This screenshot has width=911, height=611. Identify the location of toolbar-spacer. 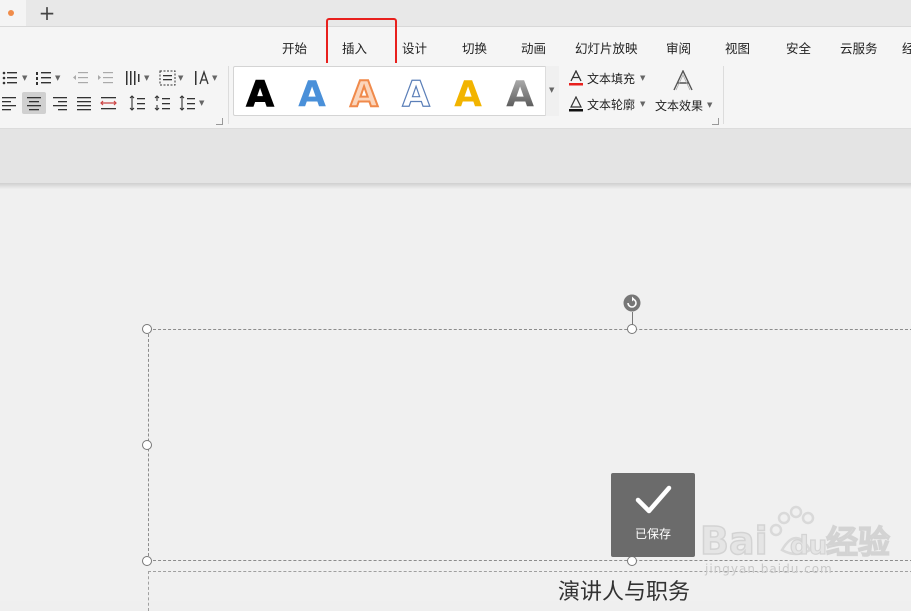
(455, 156).